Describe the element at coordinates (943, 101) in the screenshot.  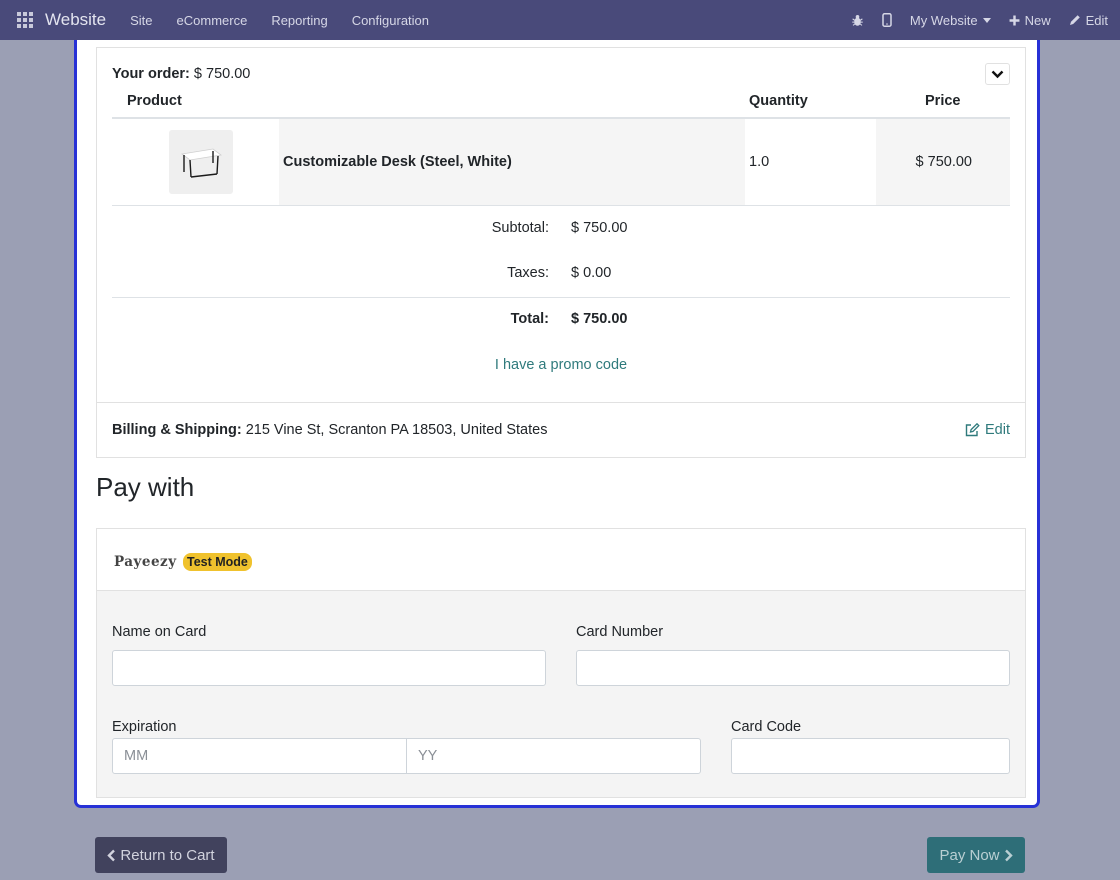
I see `column-header-price: Price` at that location.